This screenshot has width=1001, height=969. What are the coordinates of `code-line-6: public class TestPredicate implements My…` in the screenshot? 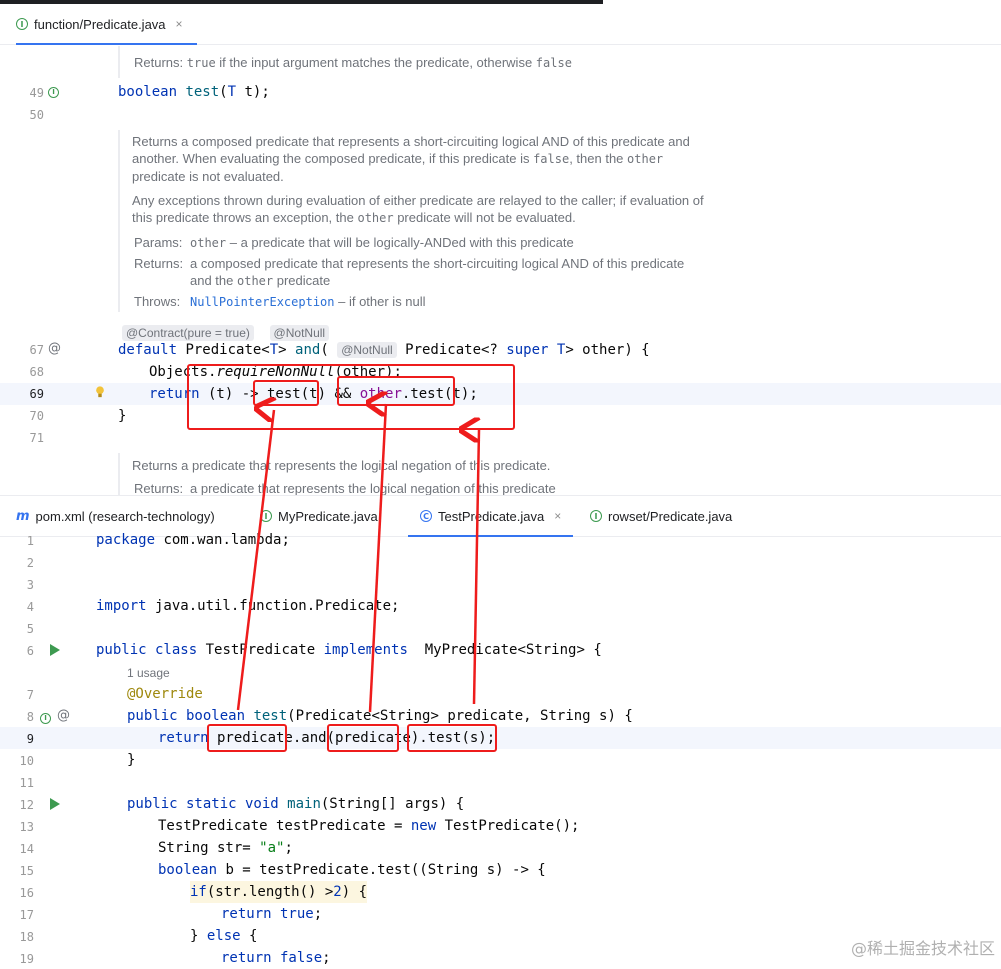 It's located at (349, 650).